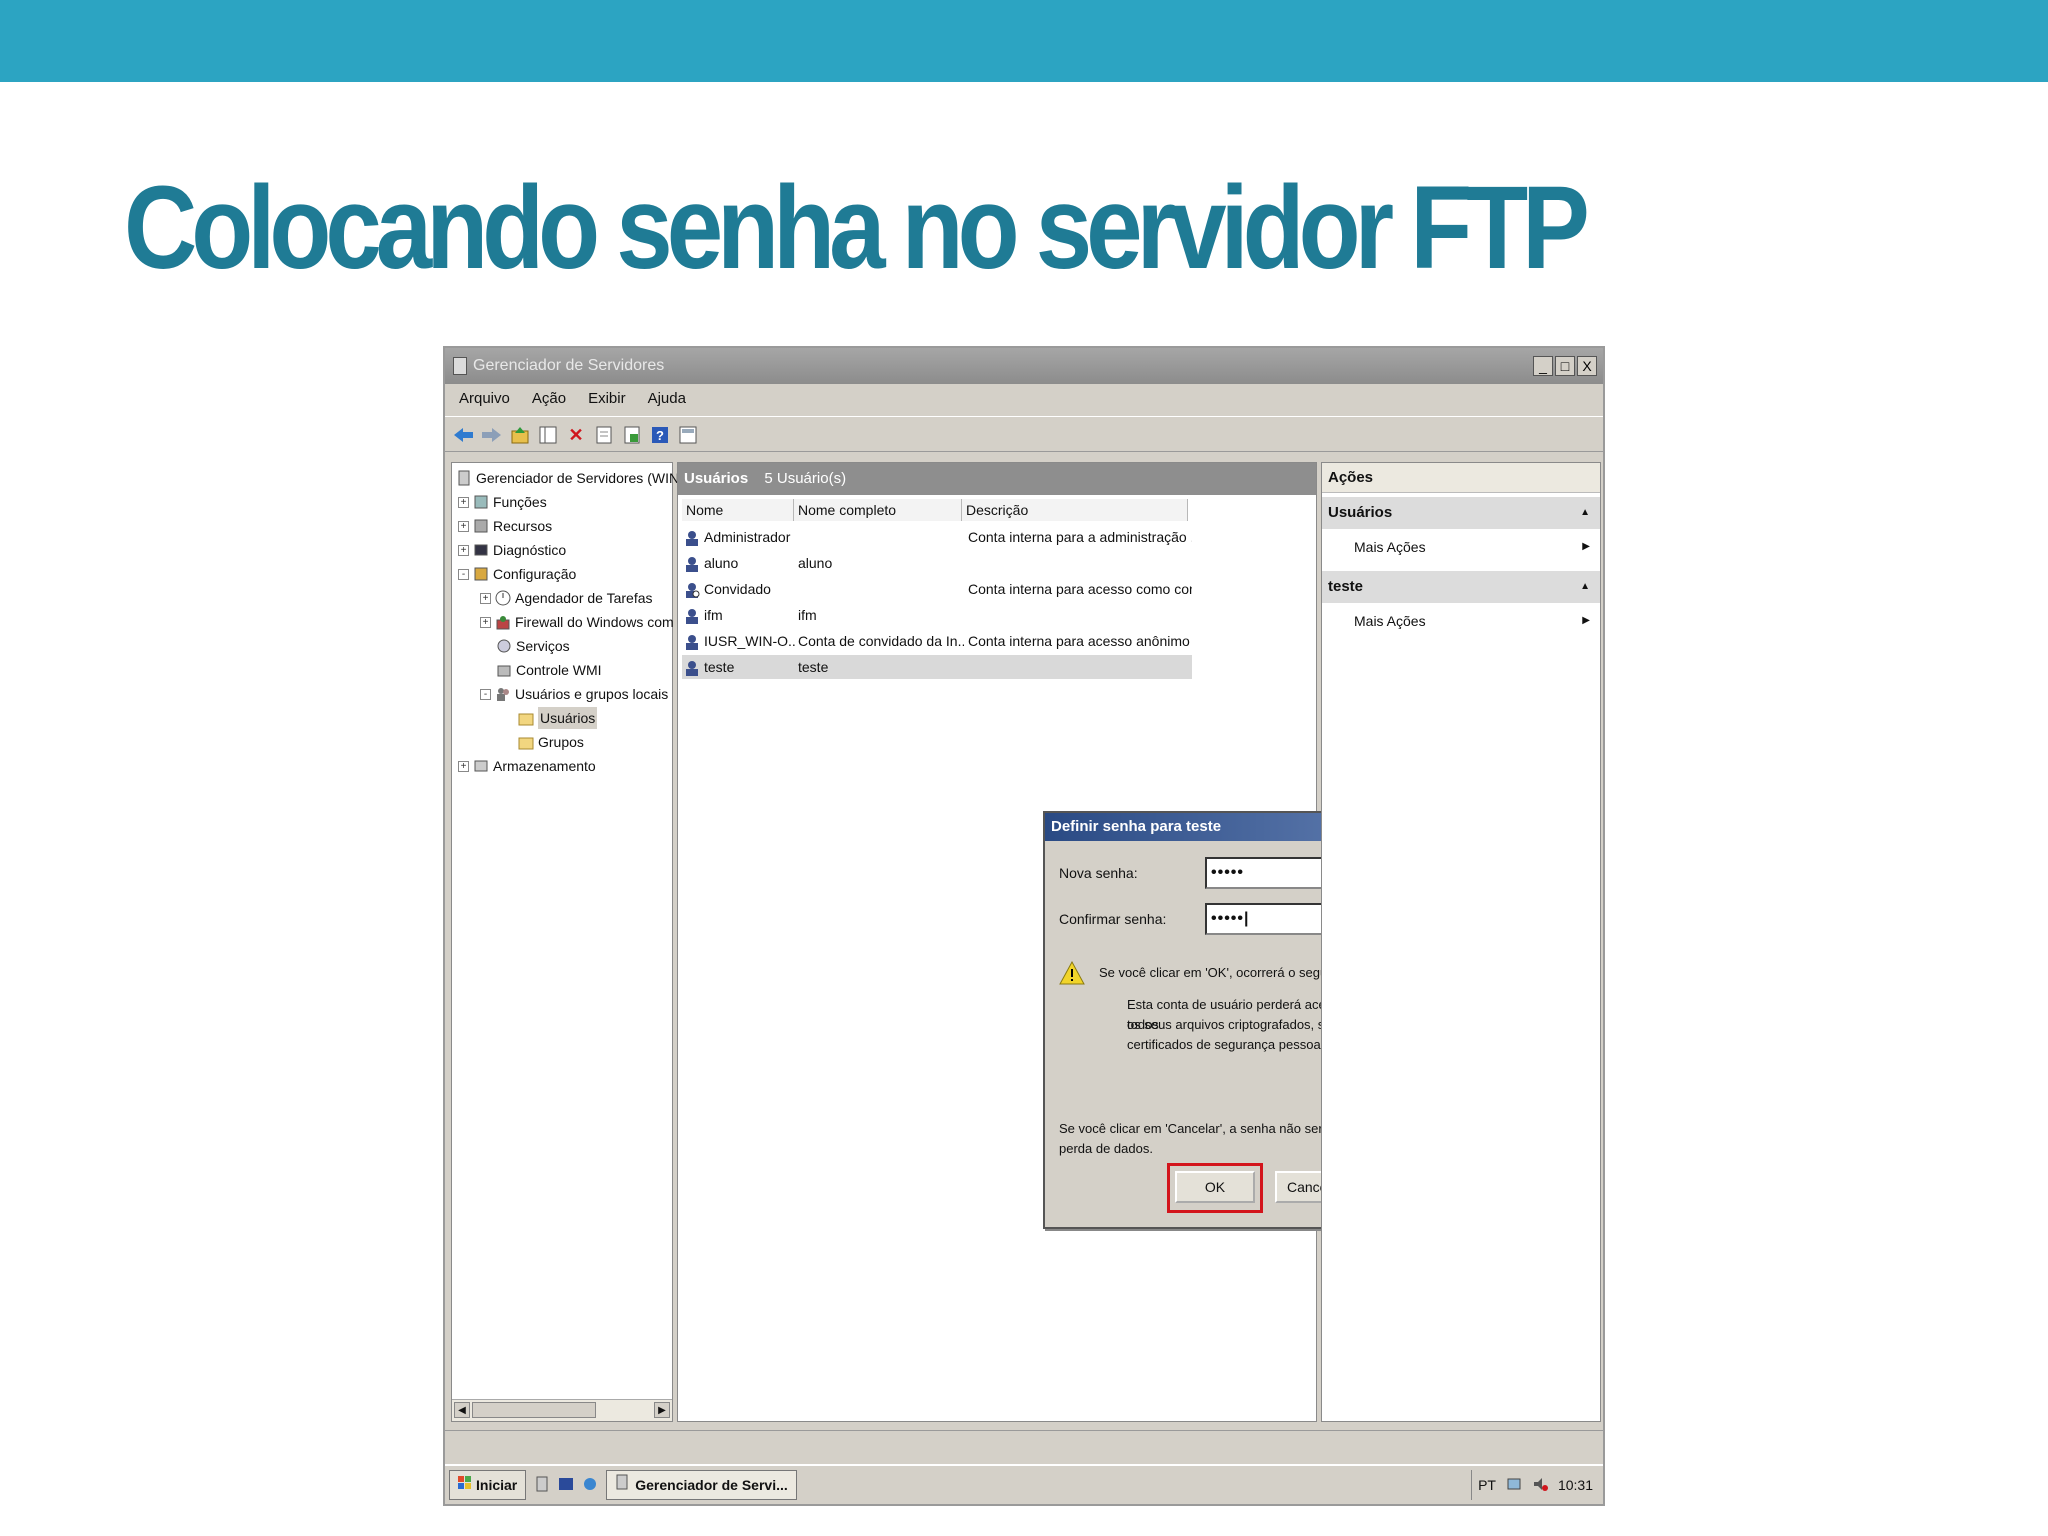 The height and width of the screenshot is (1536, 2048). I want to click on wmi-icon, so click(504, 670).